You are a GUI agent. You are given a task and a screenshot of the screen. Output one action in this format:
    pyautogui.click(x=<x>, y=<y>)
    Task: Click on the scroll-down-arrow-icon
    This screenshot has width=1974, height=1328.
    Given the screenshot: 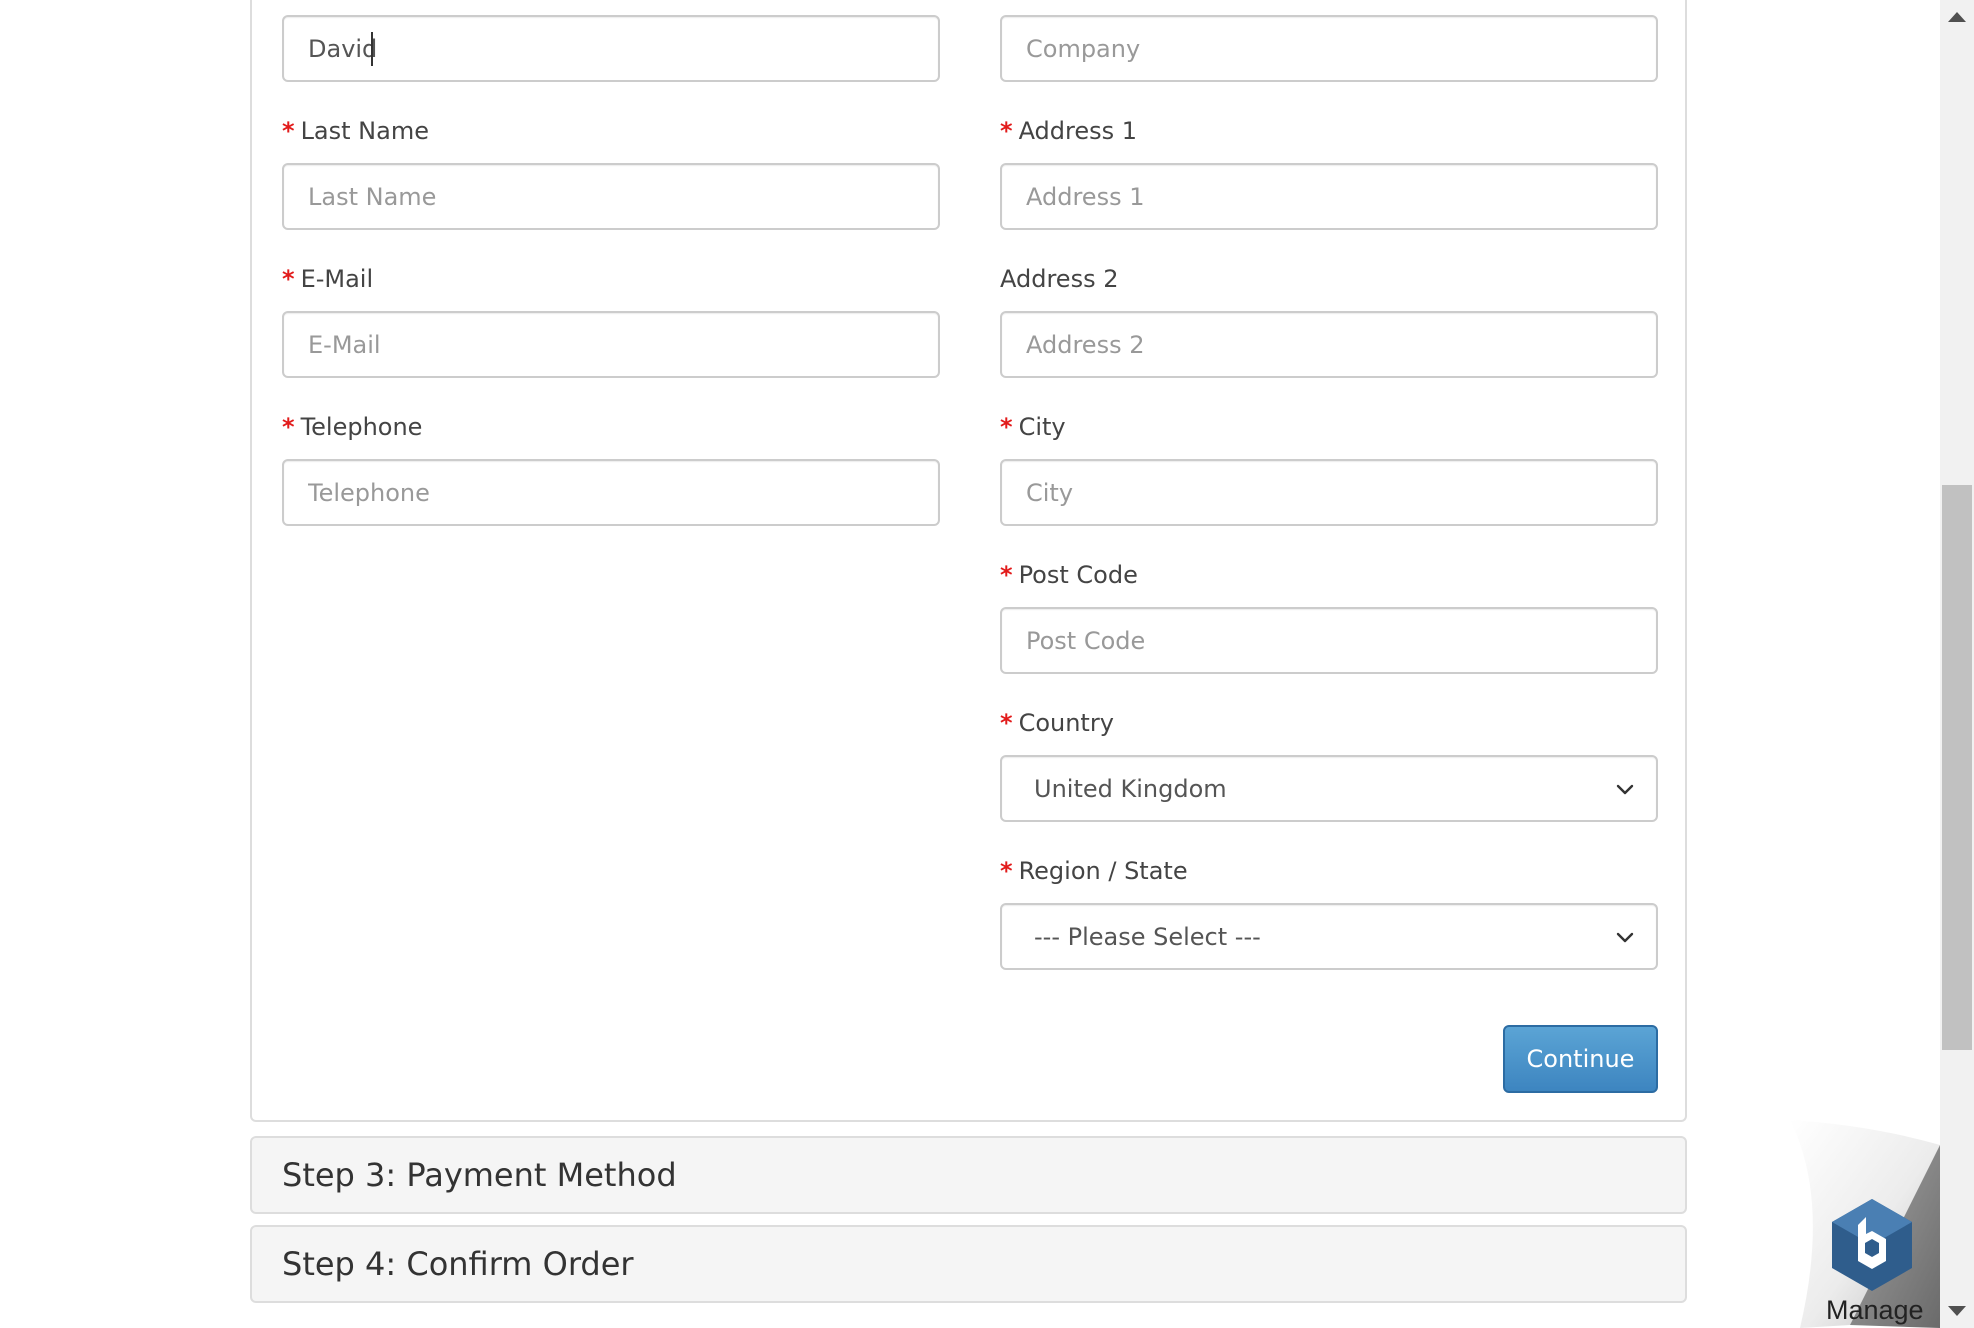 What is the action you would take?
    pyautogui.click(x=1957, y=1311)
    